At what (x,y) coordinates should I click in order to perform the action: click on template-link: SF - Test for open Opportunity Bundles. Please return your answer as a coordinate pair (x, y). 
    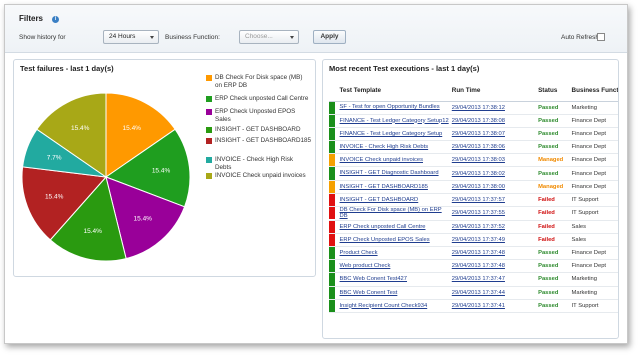
    Looking at the image, I should click on (390, 107).